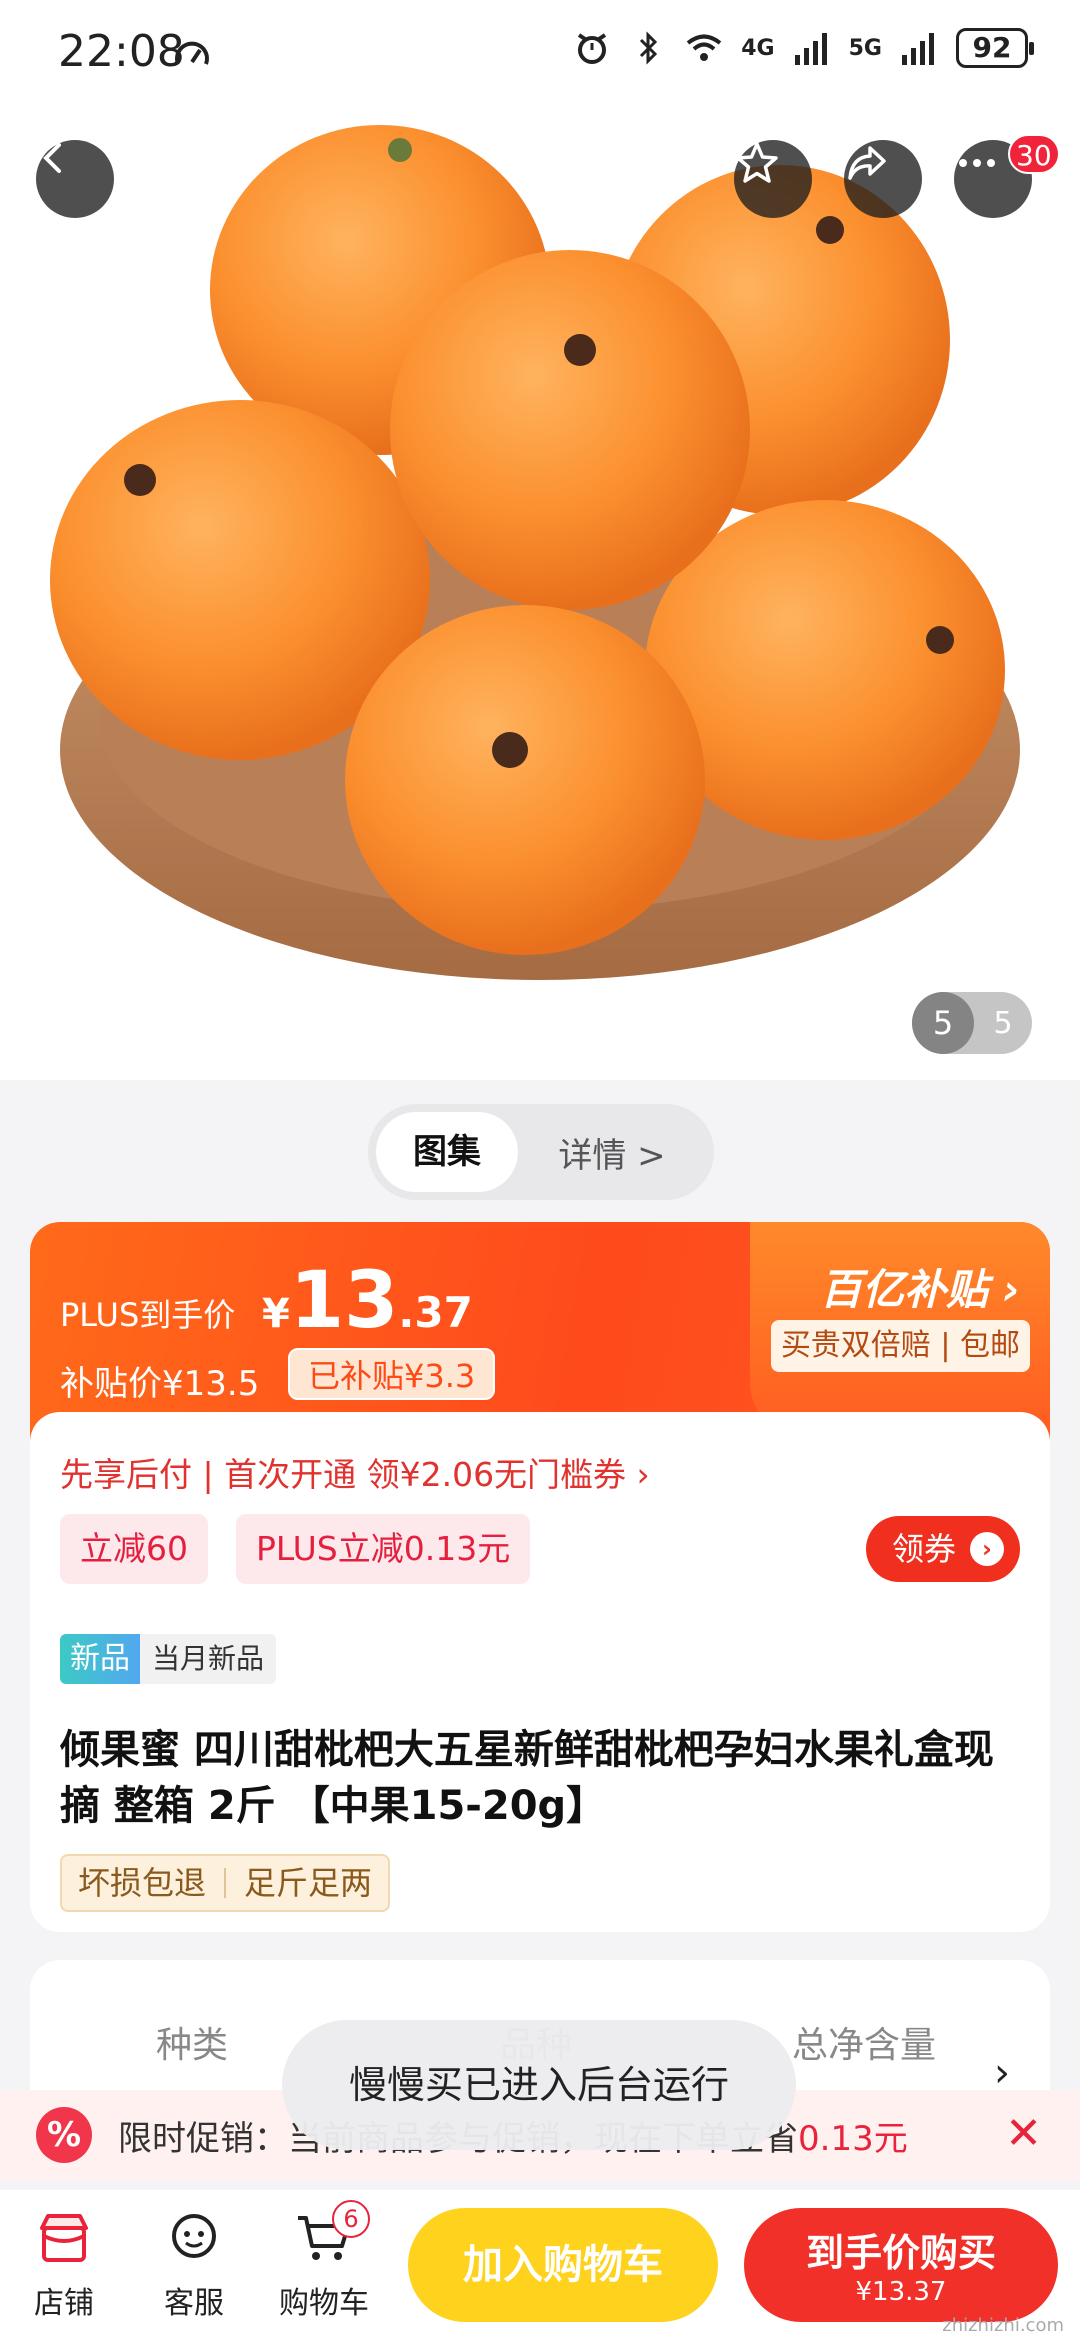 The height and width of the screenshot is (2340, 1080). What do you see at coordinates (52, 158) in the screenshot?
I see `chevron-left-icon` at bounding box center [52, 158].